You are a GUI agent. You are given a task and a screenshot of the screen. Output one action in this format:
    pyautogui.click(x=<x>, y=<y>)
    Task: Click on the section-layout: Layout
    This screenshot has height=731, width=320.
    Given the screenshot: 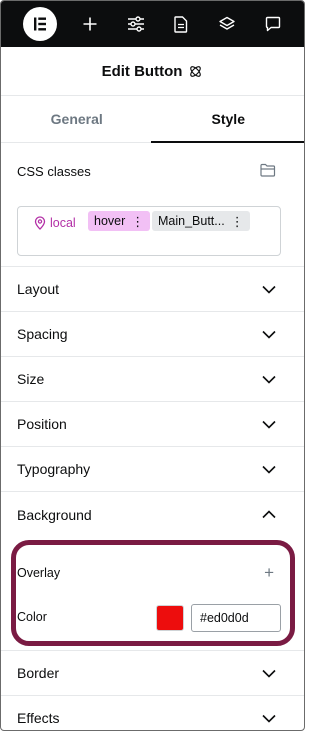 What is the action you would take?
    pyautogui.click(x=152, y=289)
    